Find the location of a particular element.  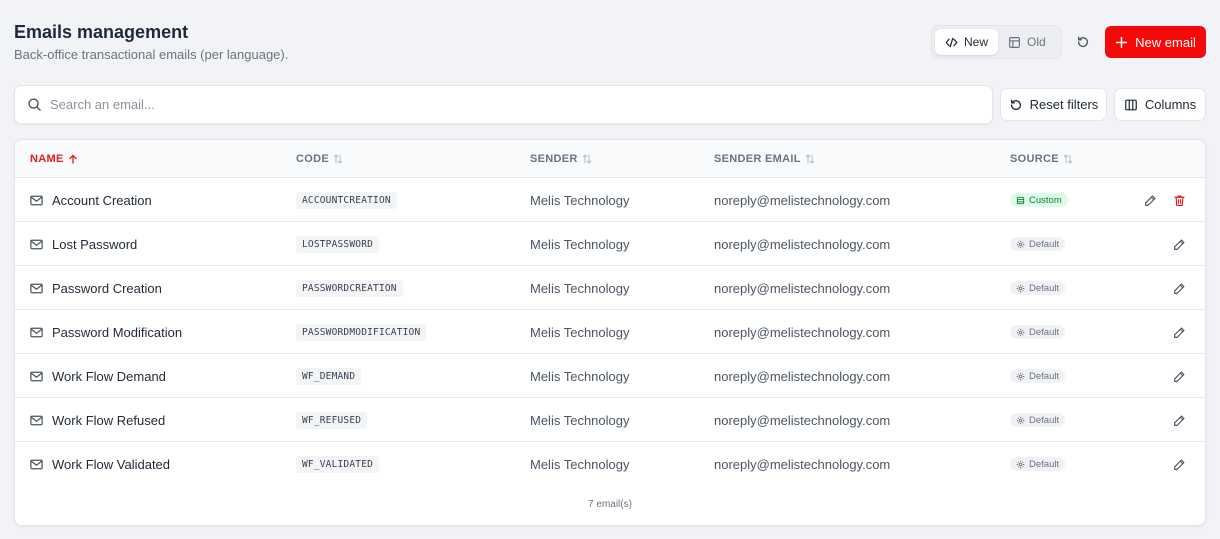

email-code: WF_VALIDATED is located at coordinates (338, 464).